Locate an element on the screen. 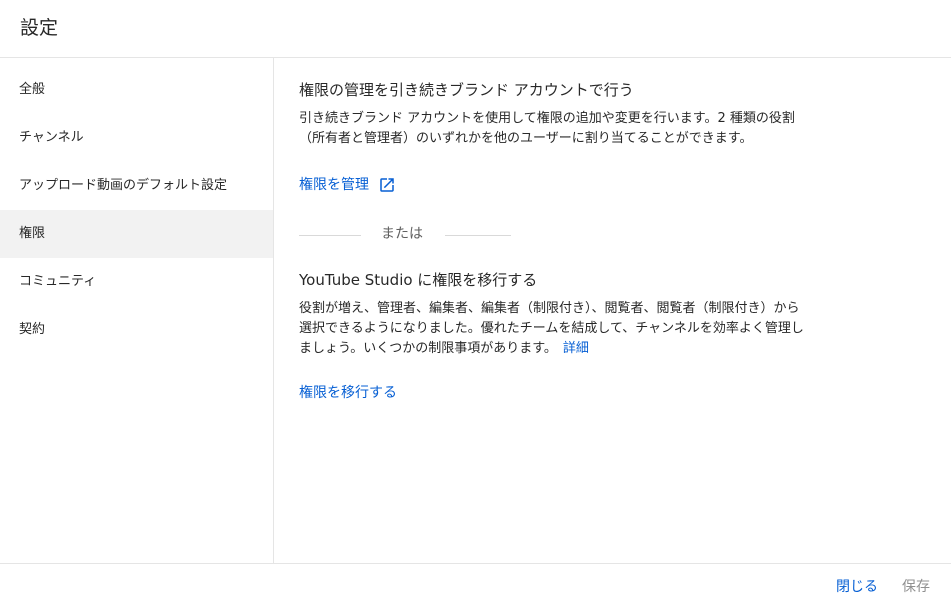 The width and height of the screenshot is (951, 611). migrate-permissions-link: 権限を移行する is located at coordinates (348, 393).